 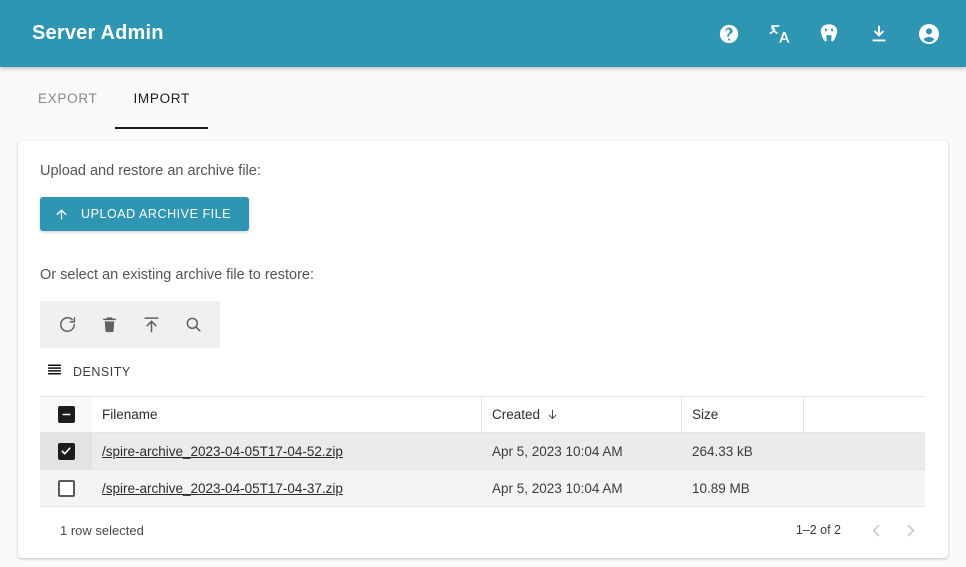 I want to click on tab-bar: EXPORT IMPORT, so click(x=483, y=98).